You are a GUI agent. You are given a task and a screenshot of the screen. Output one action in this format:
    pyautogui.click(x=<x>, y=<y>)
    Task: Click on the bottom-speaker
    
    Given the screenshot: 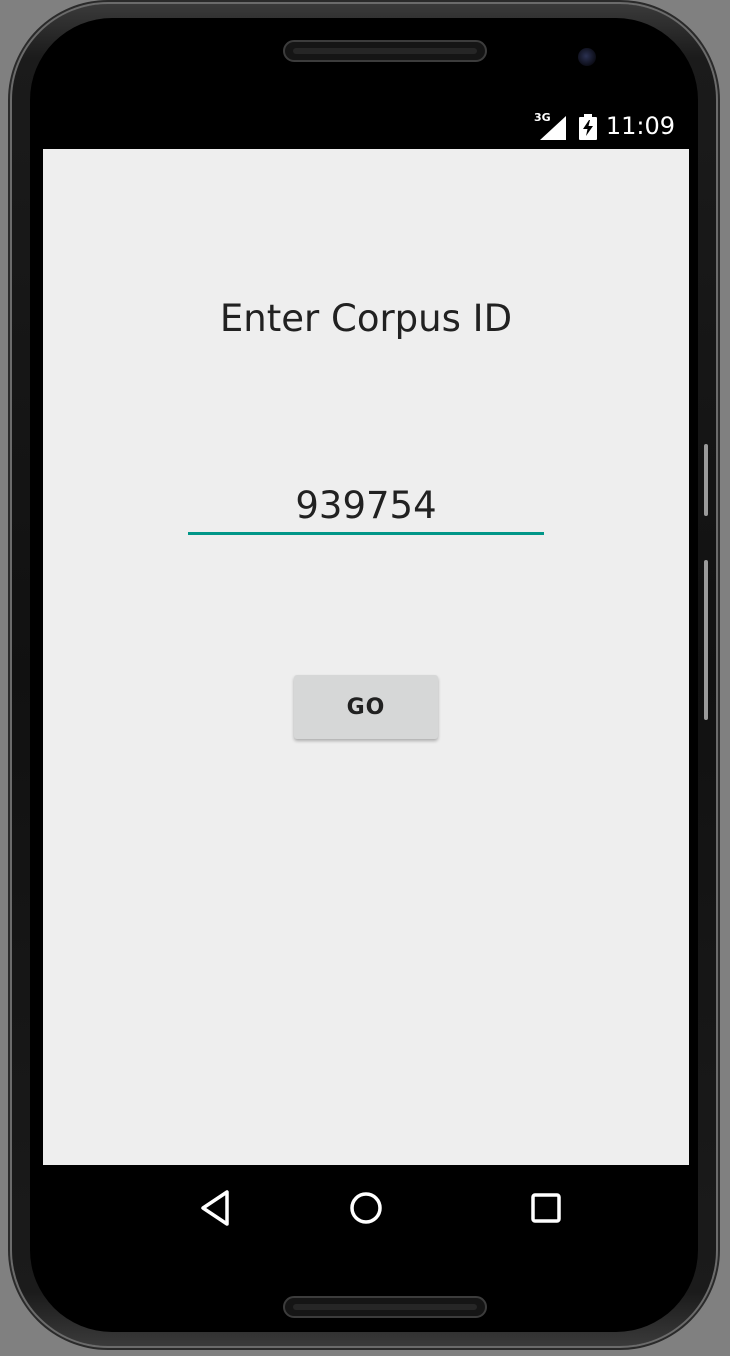 What is the action you would take?
    pyautogui.click(x=385, y=1307)
    